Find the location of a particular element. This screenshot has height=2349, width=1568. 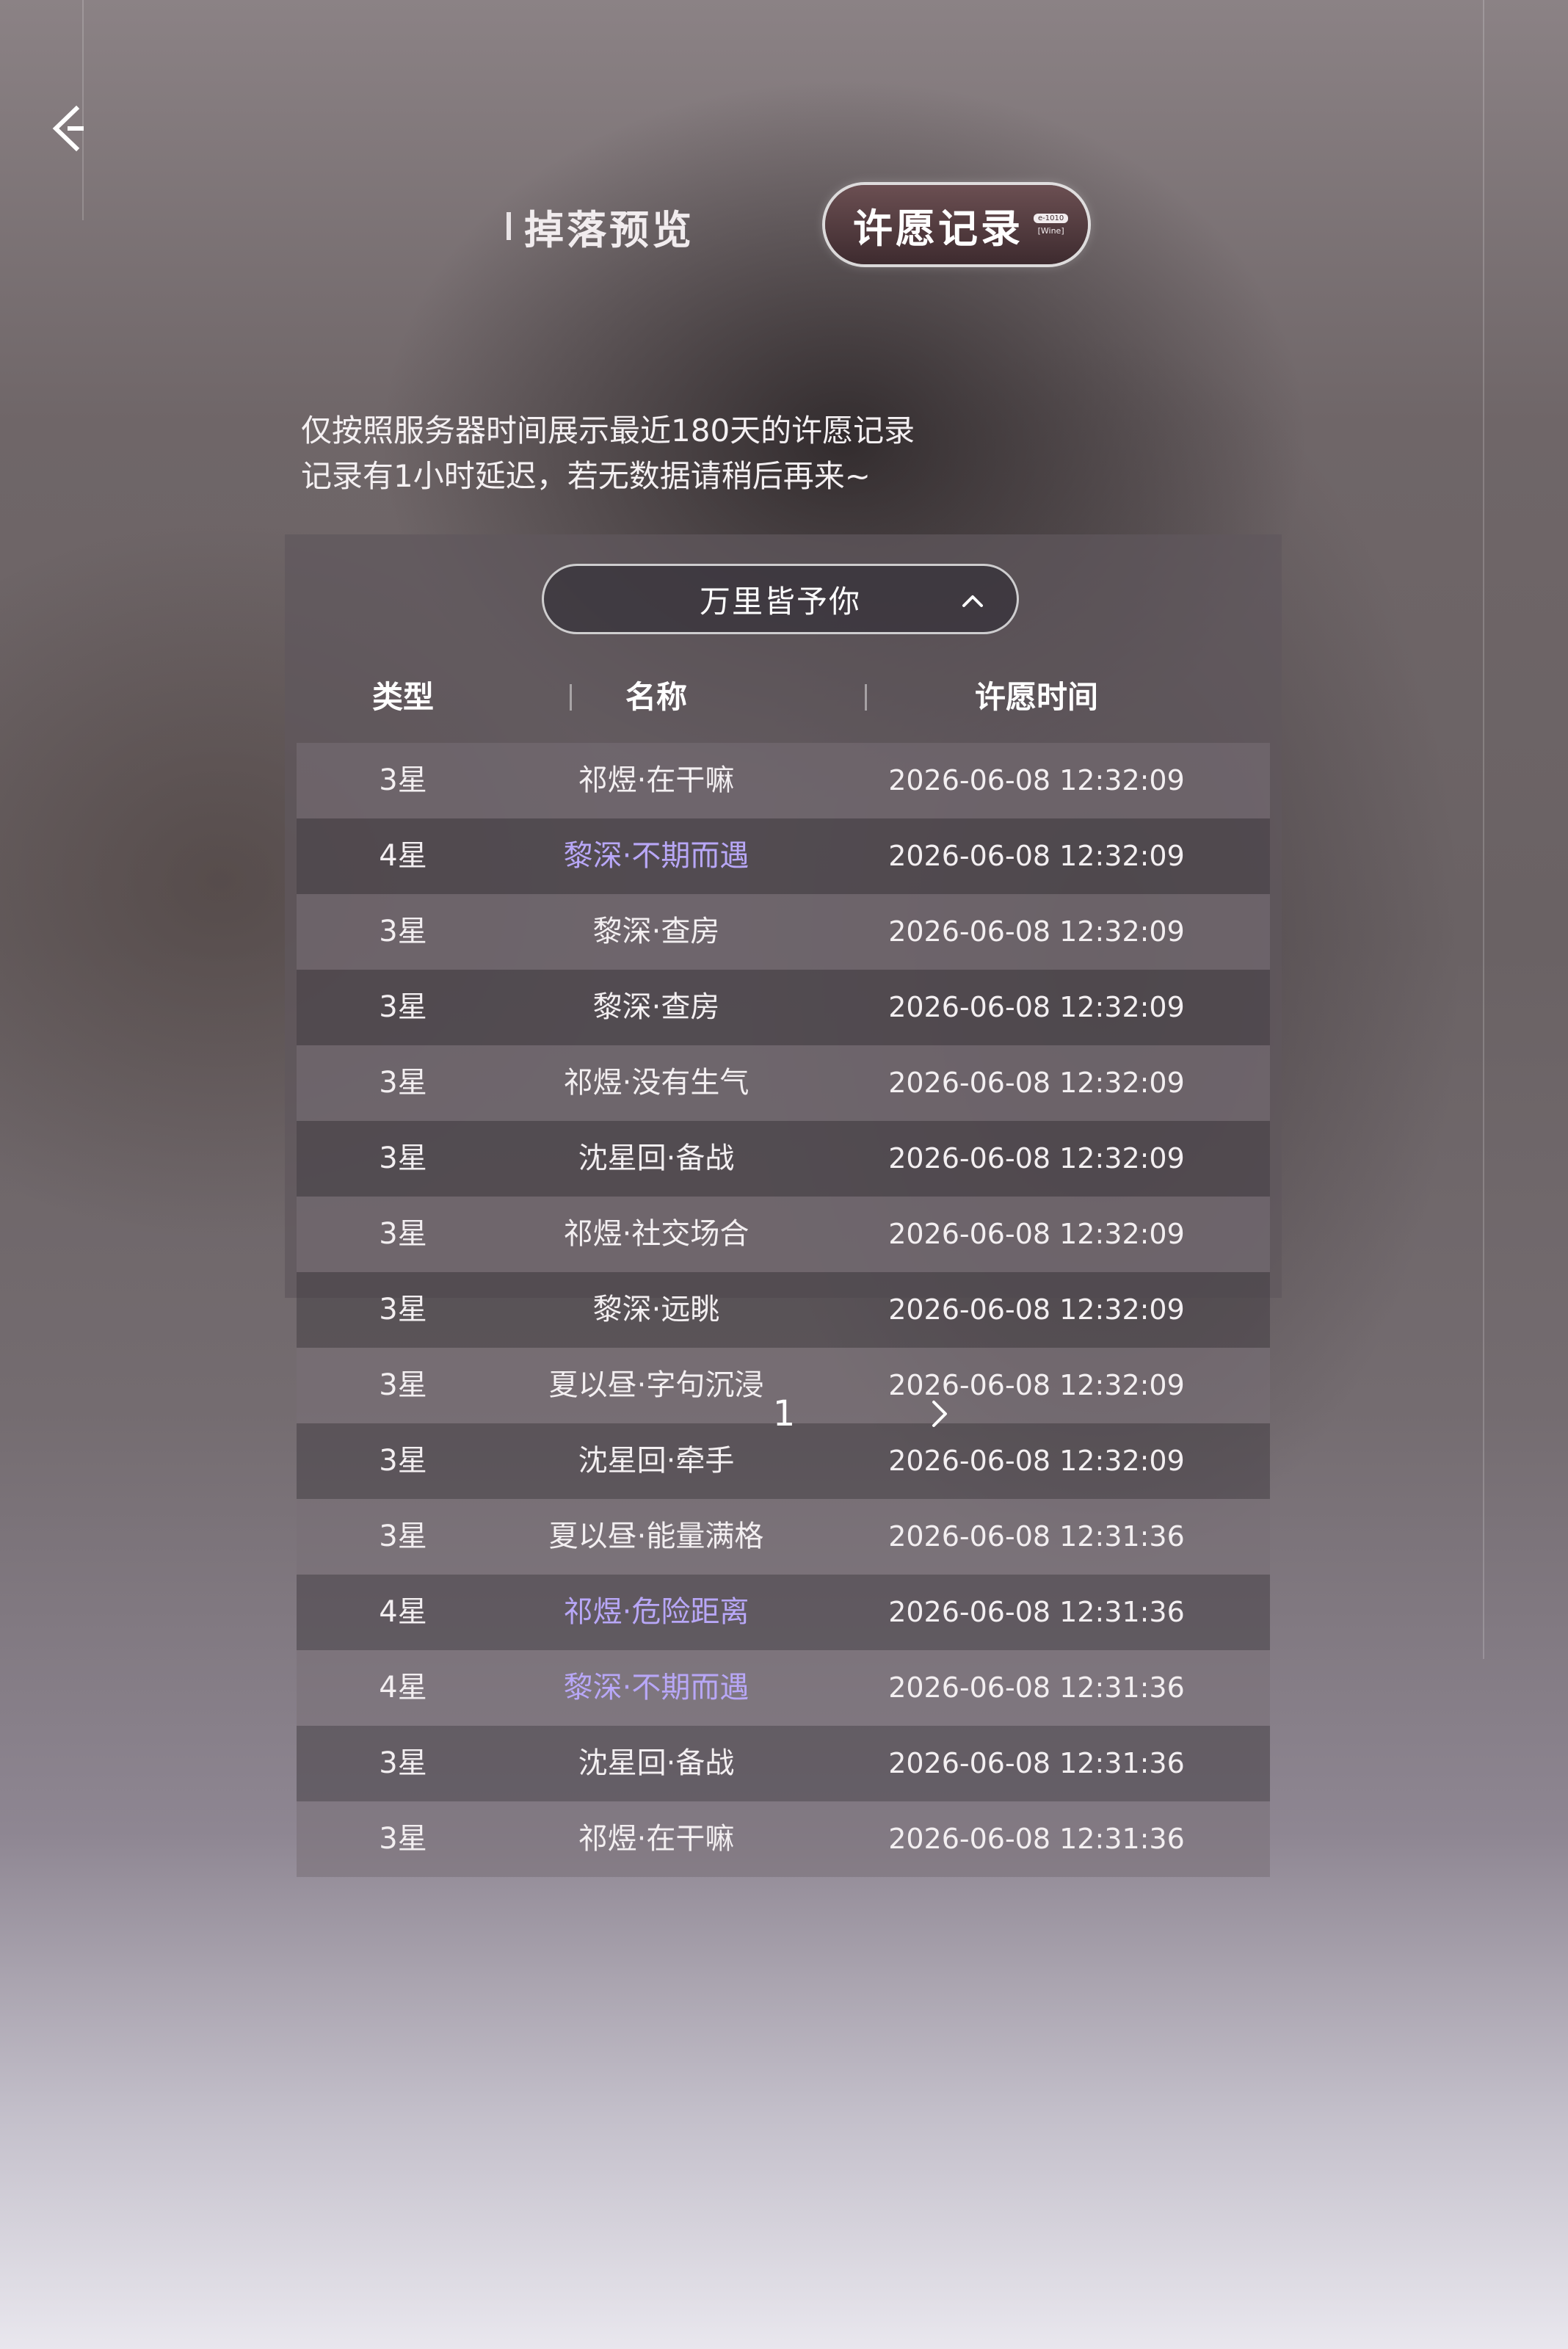

table-row: 3星 沈星回·备战 2026-06-08 12:31:36 is located at coordinates (784, 1763).